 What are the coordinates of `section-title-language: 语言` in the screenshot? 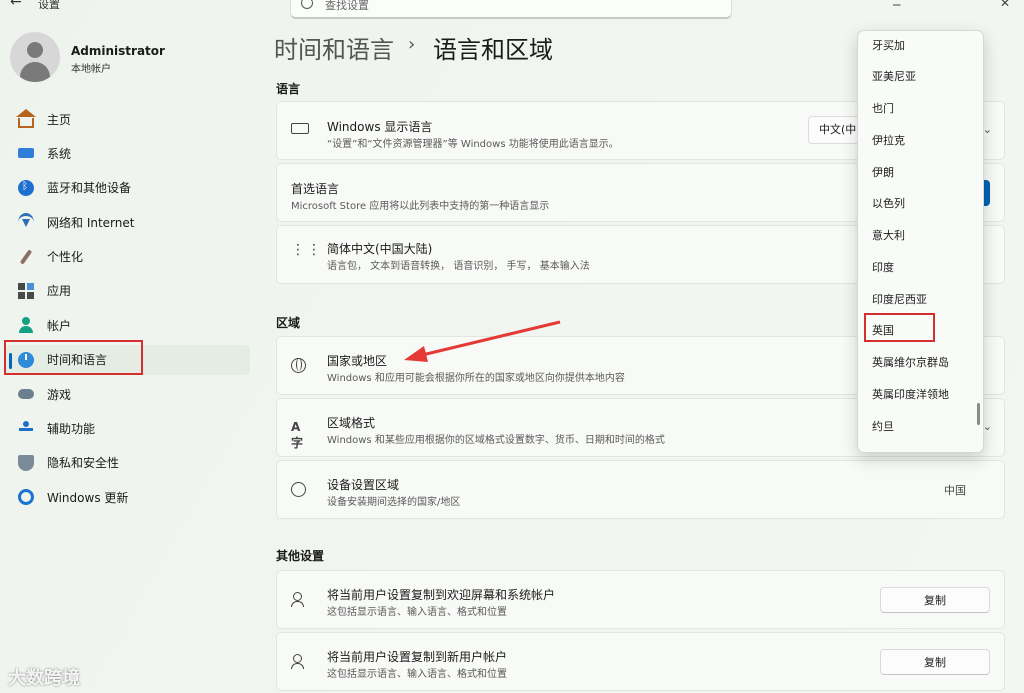 It's located at (288, 89).